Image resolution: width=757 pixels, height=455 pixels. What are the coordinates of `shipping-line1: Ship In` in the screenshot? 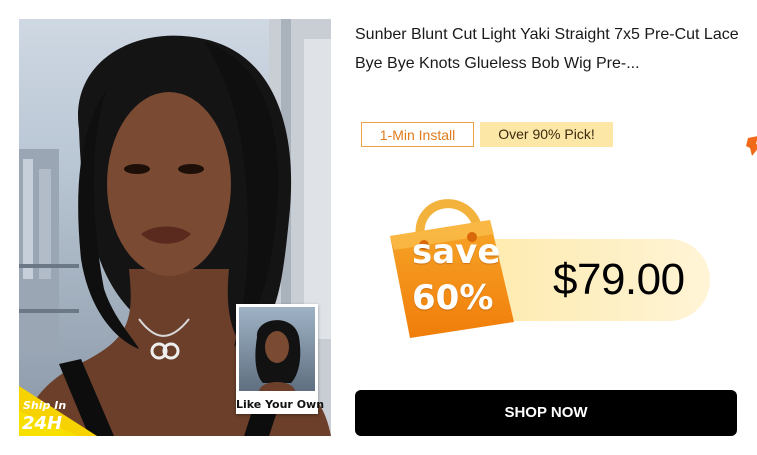 It's located at (45, 405).